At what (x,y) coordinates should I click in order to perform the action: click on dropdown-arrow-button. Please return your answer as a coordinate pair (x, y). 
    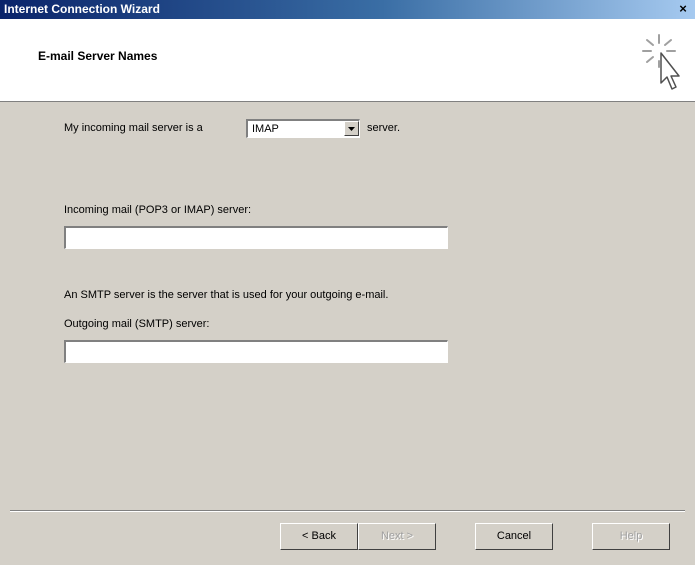
    Looking at the image, I should click on (351, 128).